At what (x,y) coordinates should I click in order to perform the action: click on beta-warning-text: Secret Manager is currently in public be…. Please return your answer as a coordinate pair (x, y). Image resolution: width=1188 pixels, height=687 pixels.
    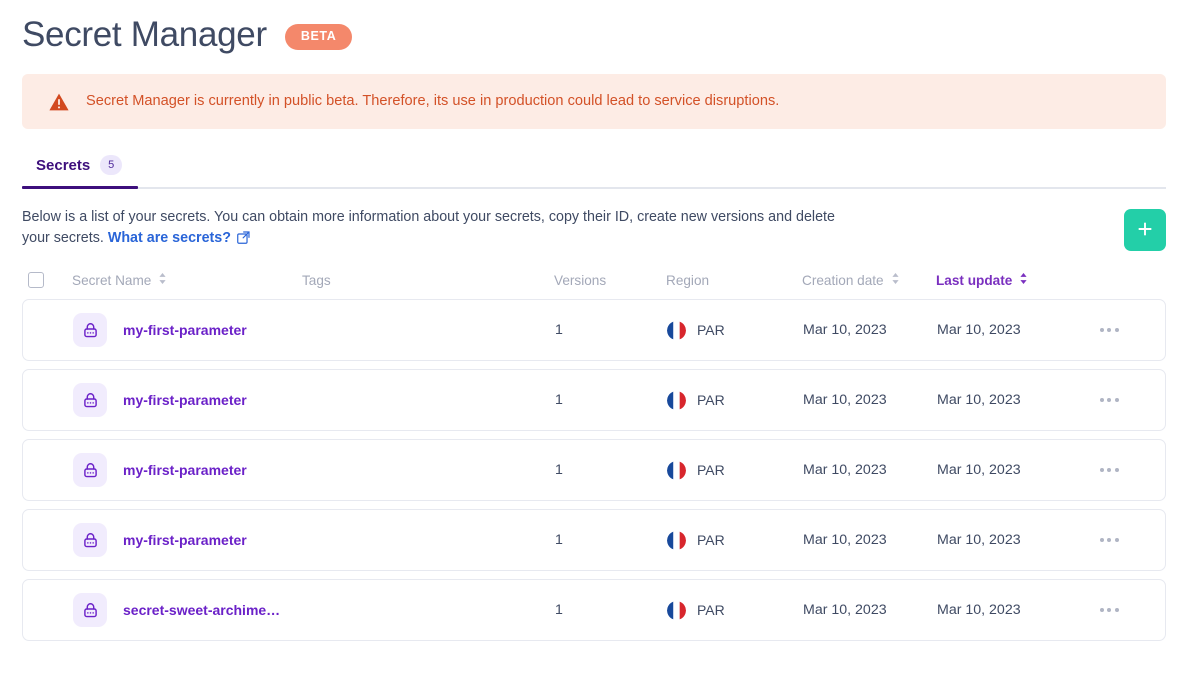
    Looking at the image, I should click on (433, 101).